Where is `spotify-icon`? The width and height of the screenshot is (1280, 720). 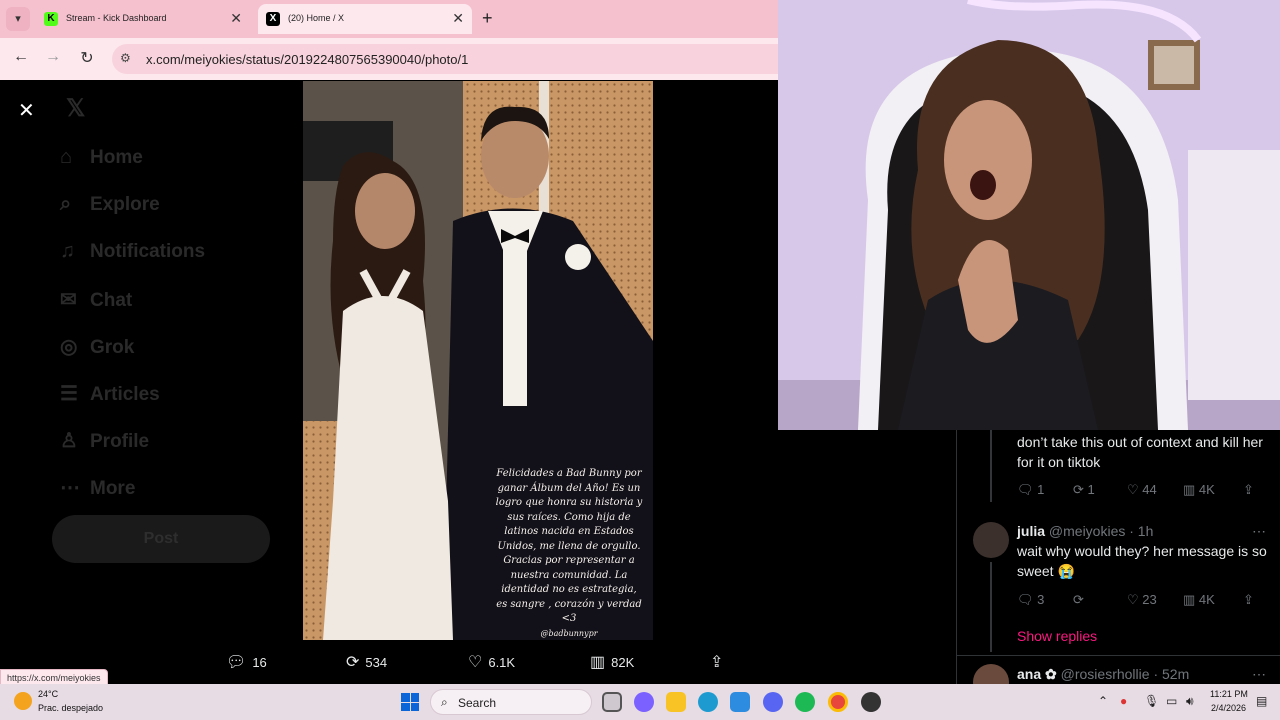 spotify-icon is located at coordinates (805, 702).